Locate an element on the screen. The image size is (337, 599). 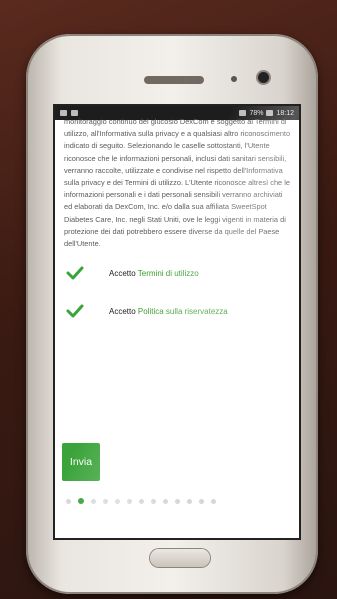
consent-terms-row: Accetto Termini di utilizzo is located at coordinates (177, 273).